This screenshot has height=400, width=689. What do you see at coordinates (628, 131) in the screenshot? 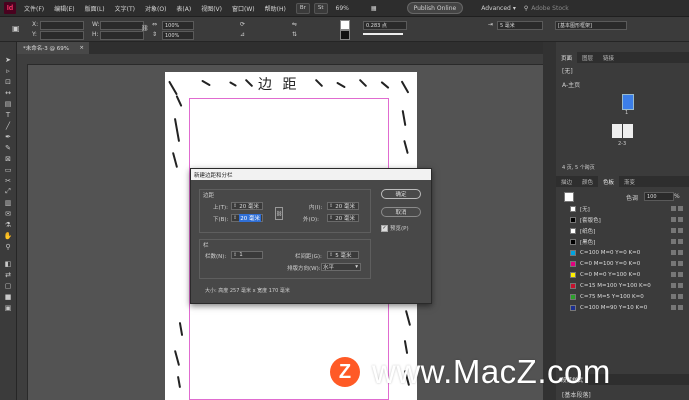
I see `spread-thumbnail-right` at bounding box center [628, 131].